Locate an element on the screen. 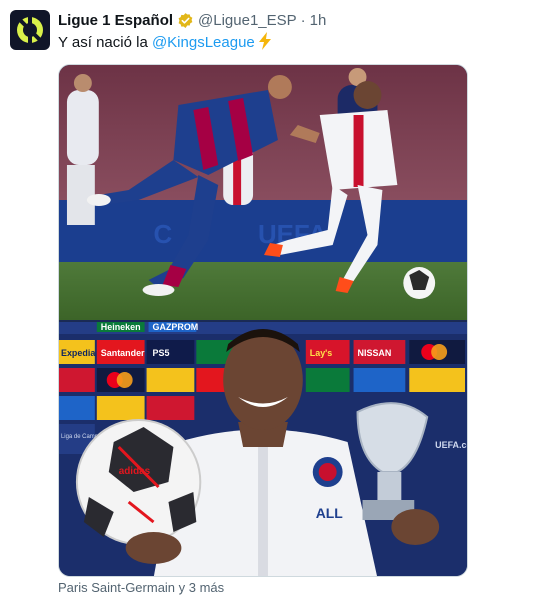 Image resolution: width=538 pixels, height=597 pixels. ligue1-logo-icon is located at coordinates (30, 30).